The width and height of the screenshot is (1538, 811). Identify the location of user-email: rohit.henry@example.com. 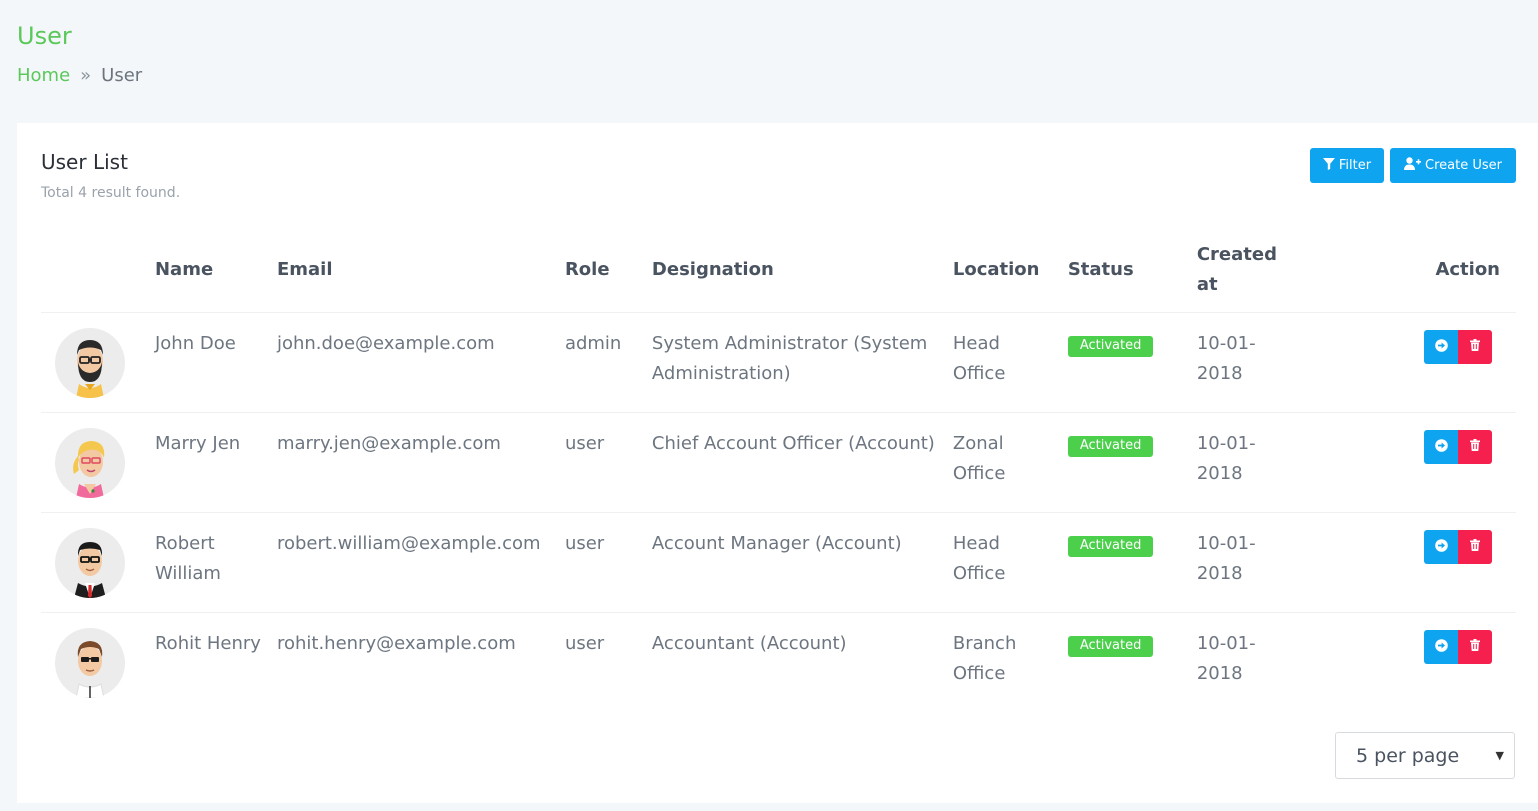
(420, 661).